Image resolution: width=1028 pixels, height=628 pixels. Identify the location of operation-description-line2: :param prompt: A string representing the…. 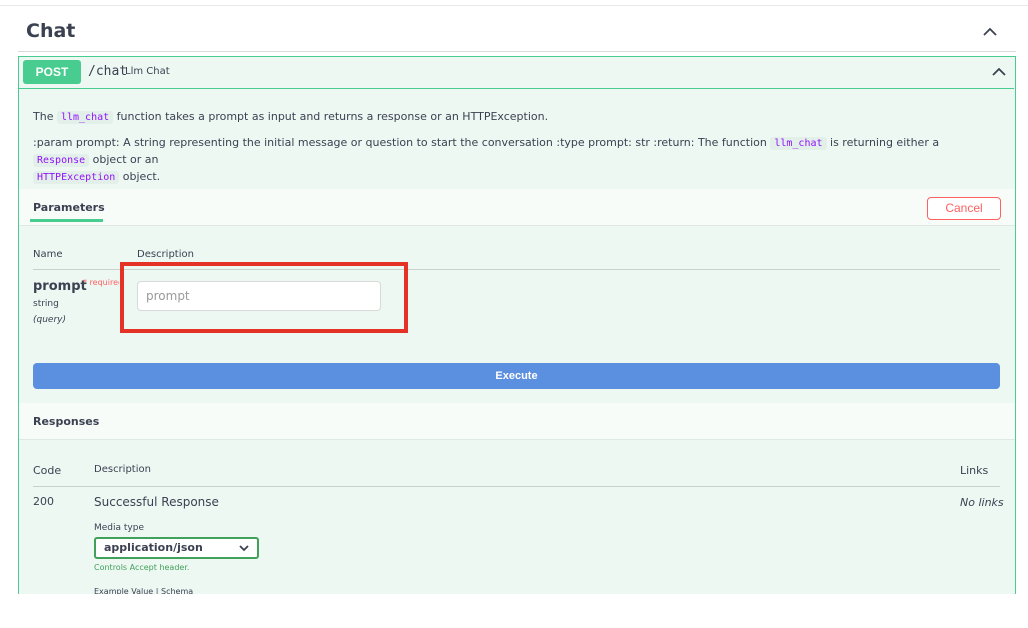
(486, 160).